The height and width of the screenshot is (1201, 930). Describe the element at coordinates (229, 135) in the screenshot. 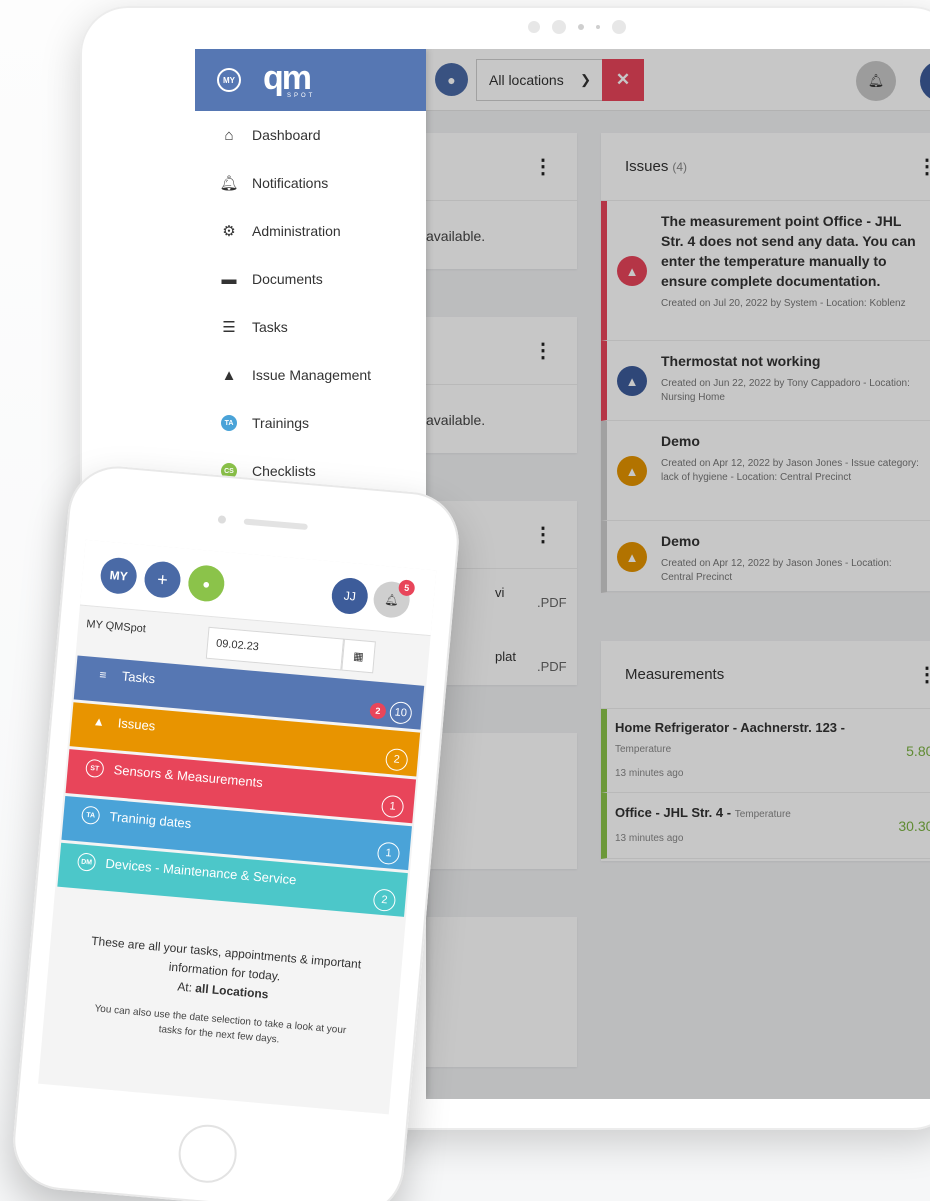

I see `home-icon: ⌂` at that location.